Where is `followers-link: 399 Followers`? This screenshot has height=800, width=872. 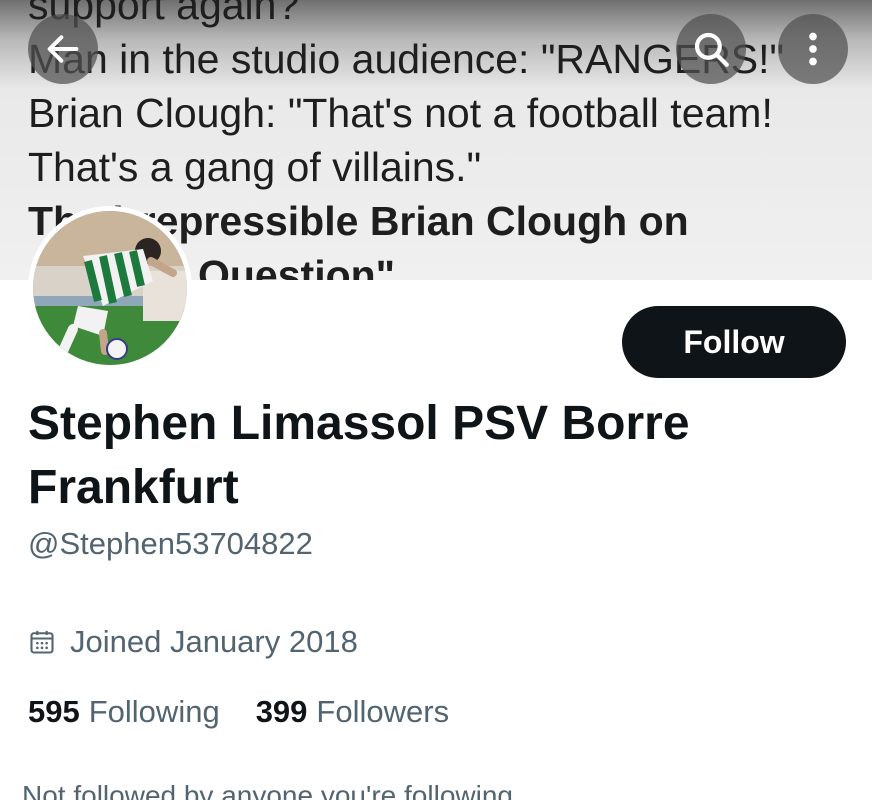
followers-link: 399 Followers is located at coordinates (352, 712).